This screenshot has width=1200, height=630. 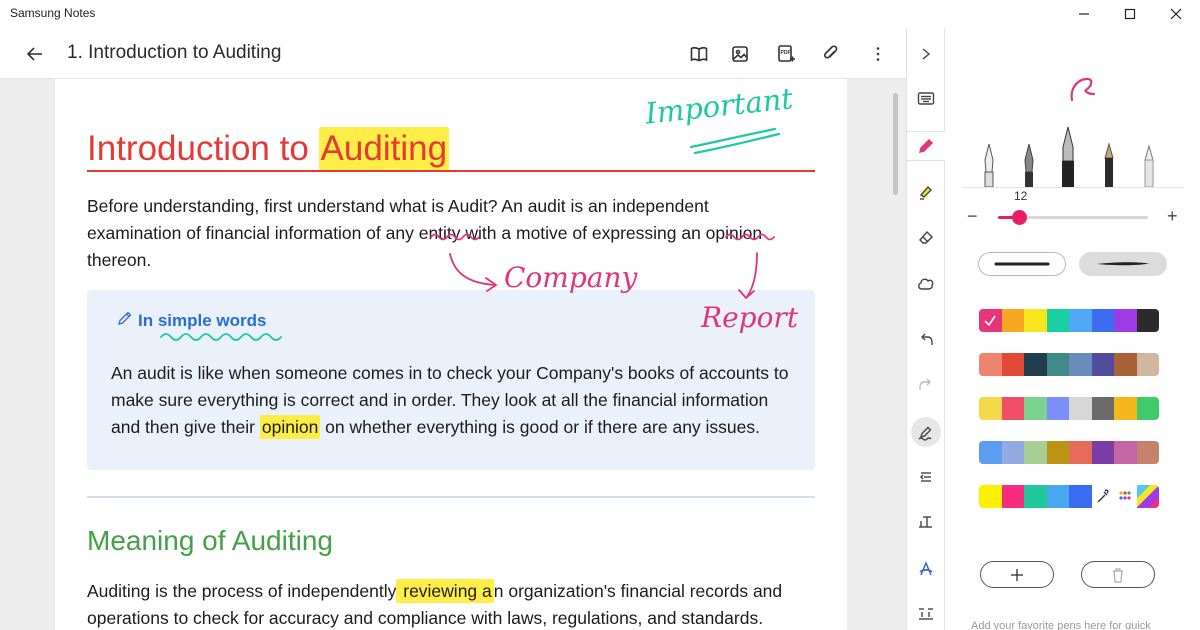 What do you see at coordinates (699, 54) in the screenshot?
I see `book-view-icon` at bounding box center [699, 54].